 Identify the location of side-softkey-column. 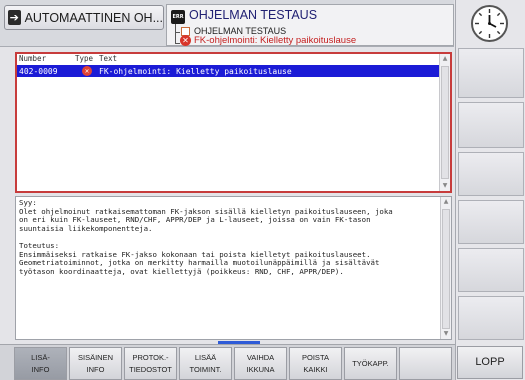
(490, 190).